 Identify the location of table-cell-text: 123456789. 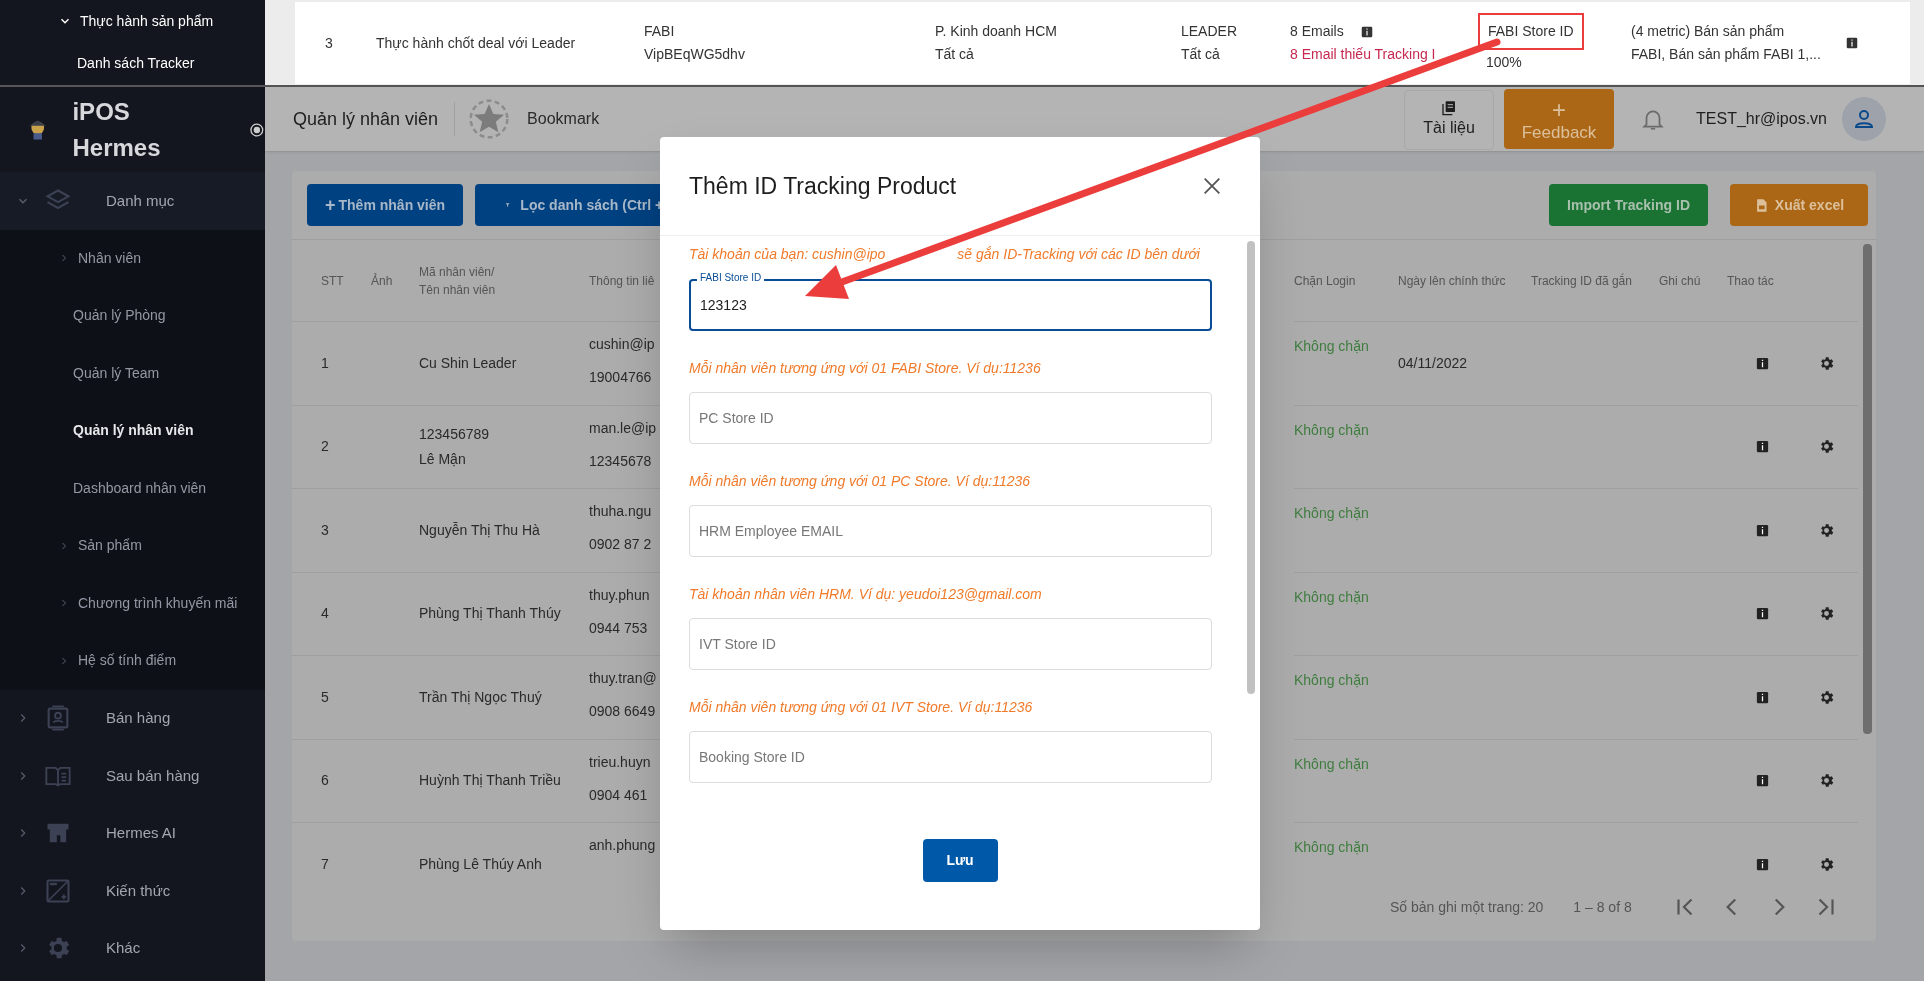
(455, 434).